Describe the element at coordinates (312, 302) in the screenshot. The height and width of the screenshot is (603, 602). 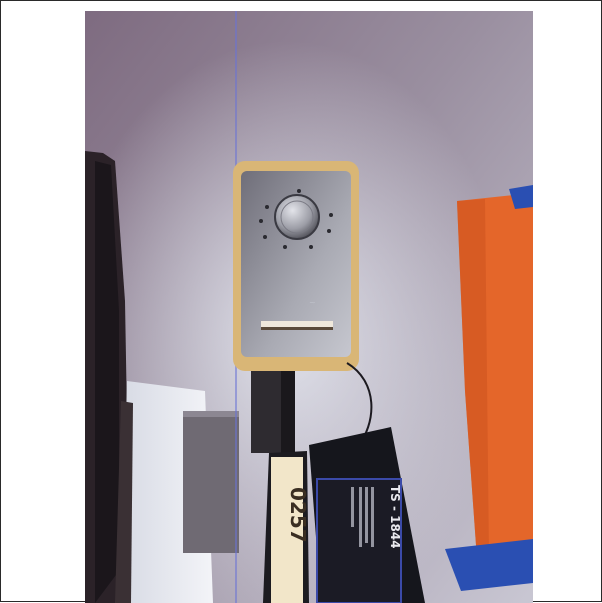
I see `brand-mark: ~` at that location.